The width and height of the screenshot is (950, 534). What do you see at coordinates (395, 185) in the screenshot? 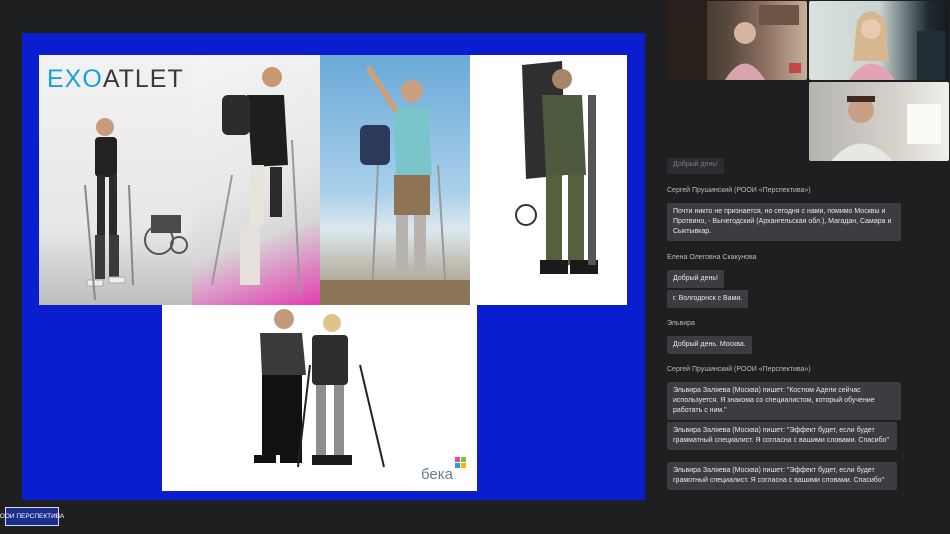
I see `waving-person-illustration` at bounding box center [395, 185].